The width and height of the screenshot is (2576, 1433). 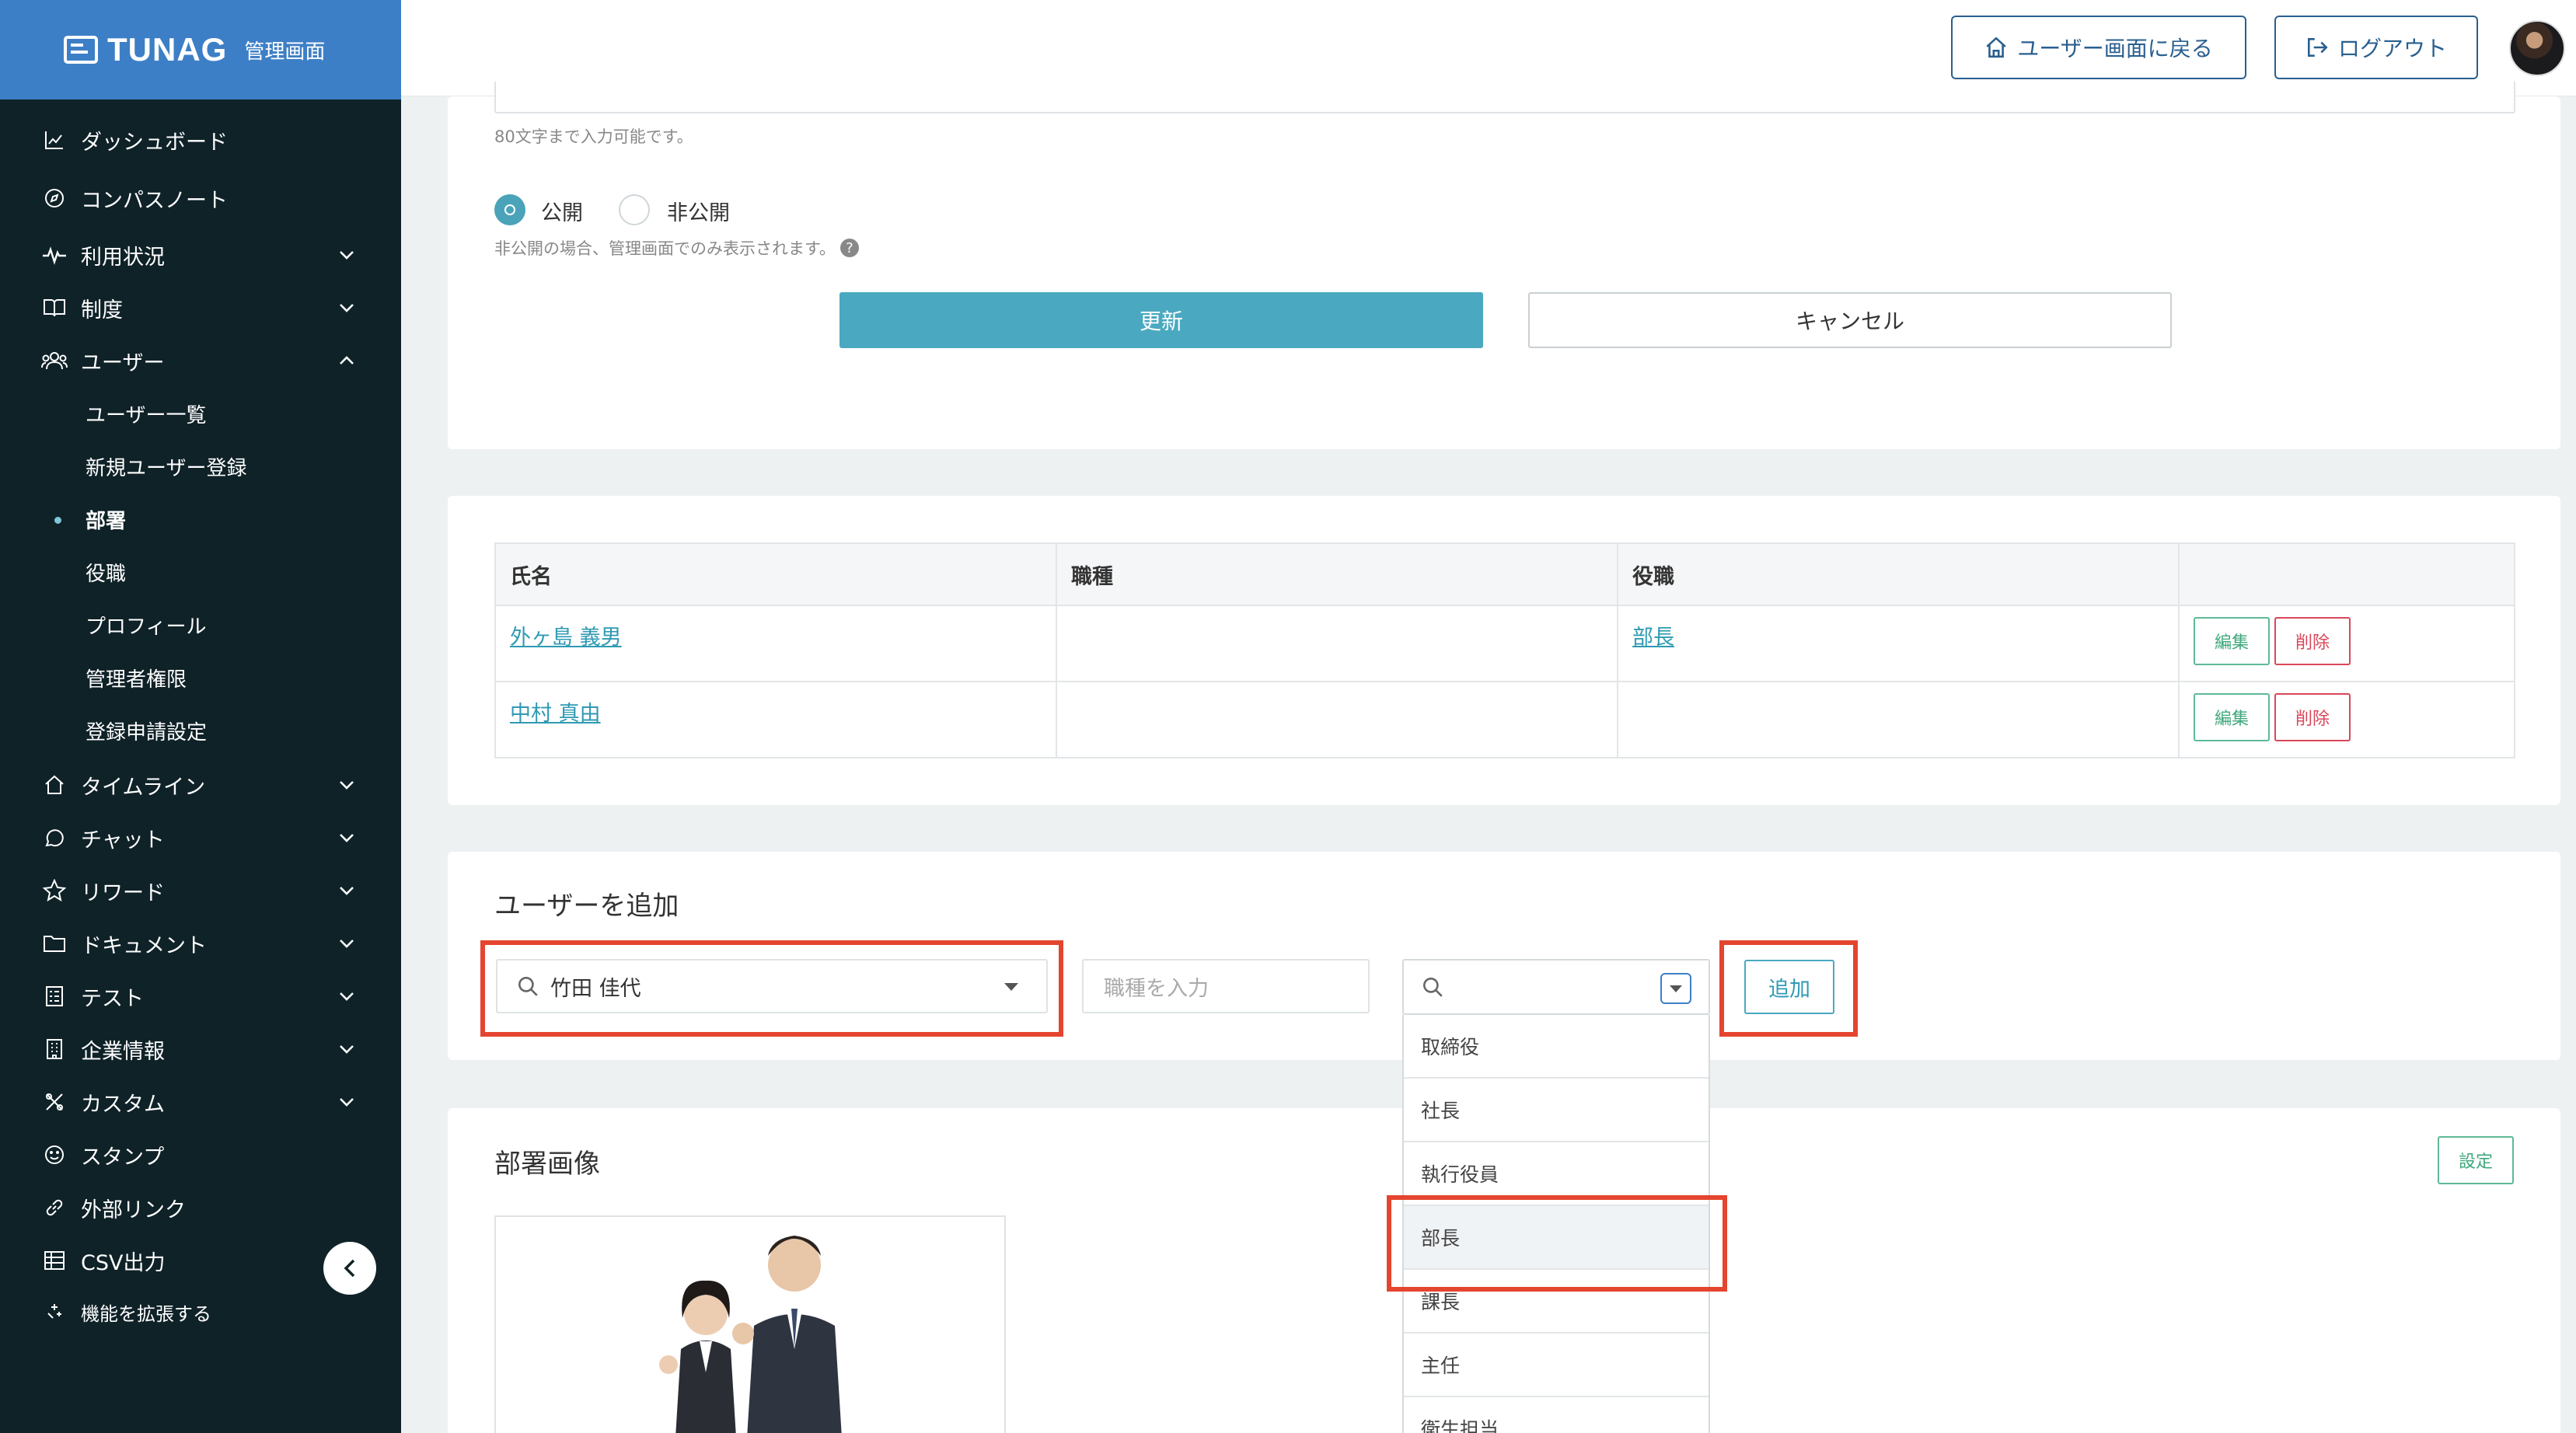 I want to click on sidebar-sub-department: 部署, so click(x=201, y=519).